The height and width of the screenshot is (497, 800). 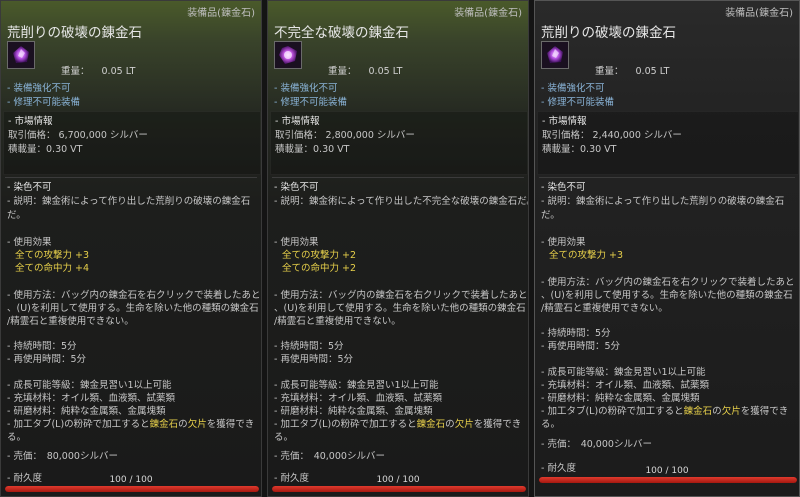 I want to click on growth-line: - 研磨材料：純粋な金属類、金属塊類, so click(x=620, y=398).